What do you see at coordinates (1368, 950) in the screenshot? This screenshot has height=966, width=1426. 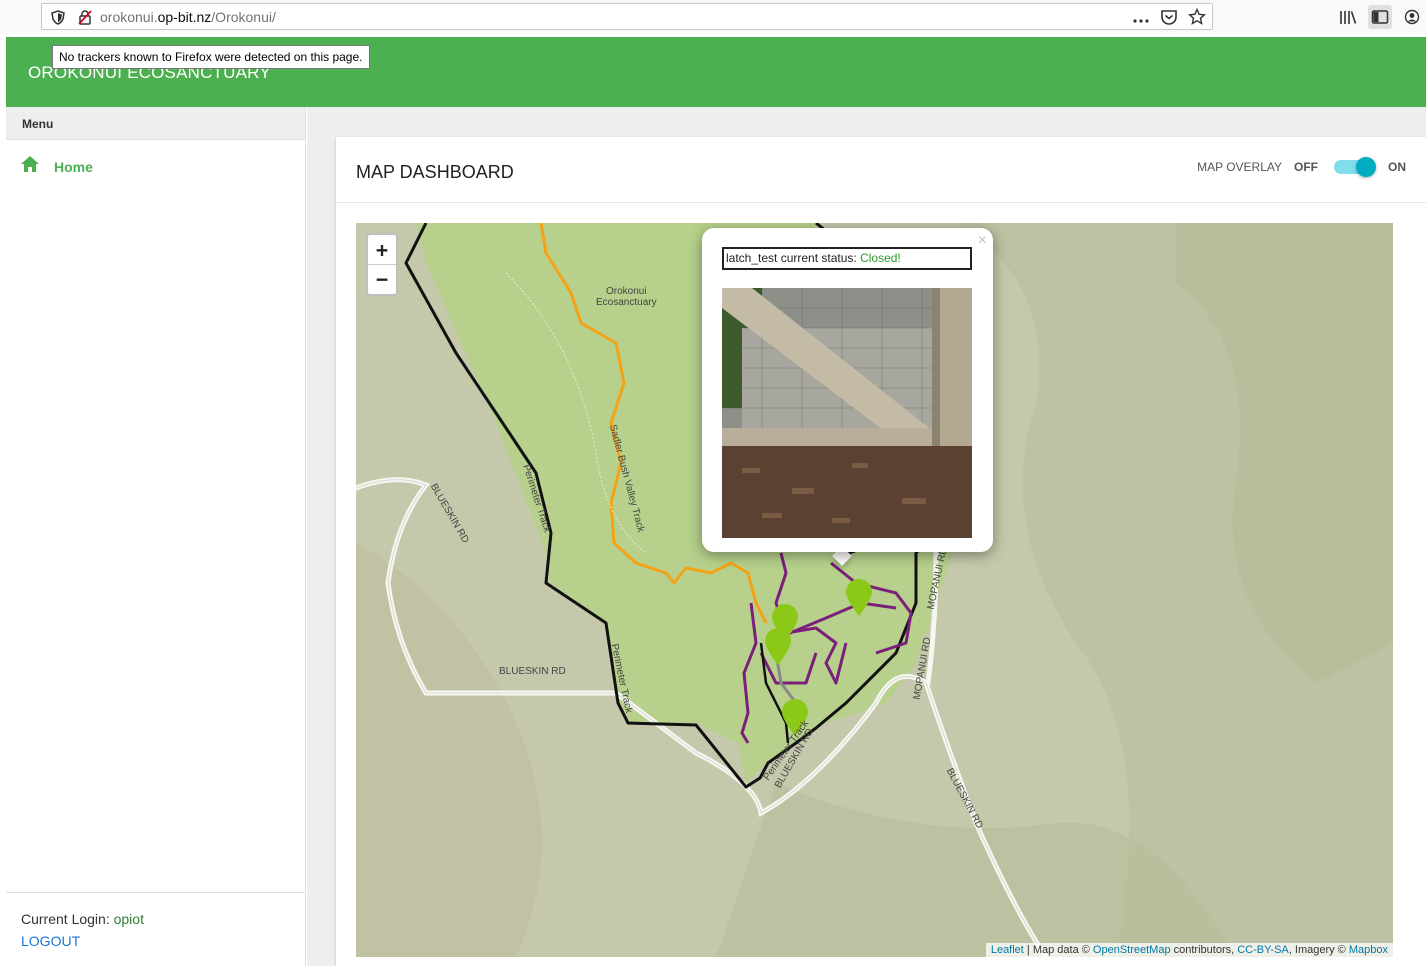 I see `mapbox-link: Mapbox` at bounding box center [1368, 950].